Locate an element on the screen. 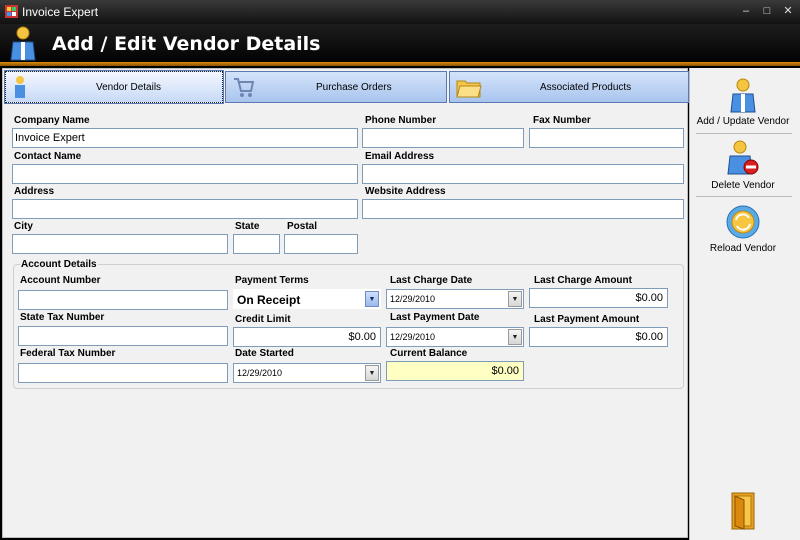 This screenshot has width=800, height=540. reload-icon is located at coordinates (743, 222).